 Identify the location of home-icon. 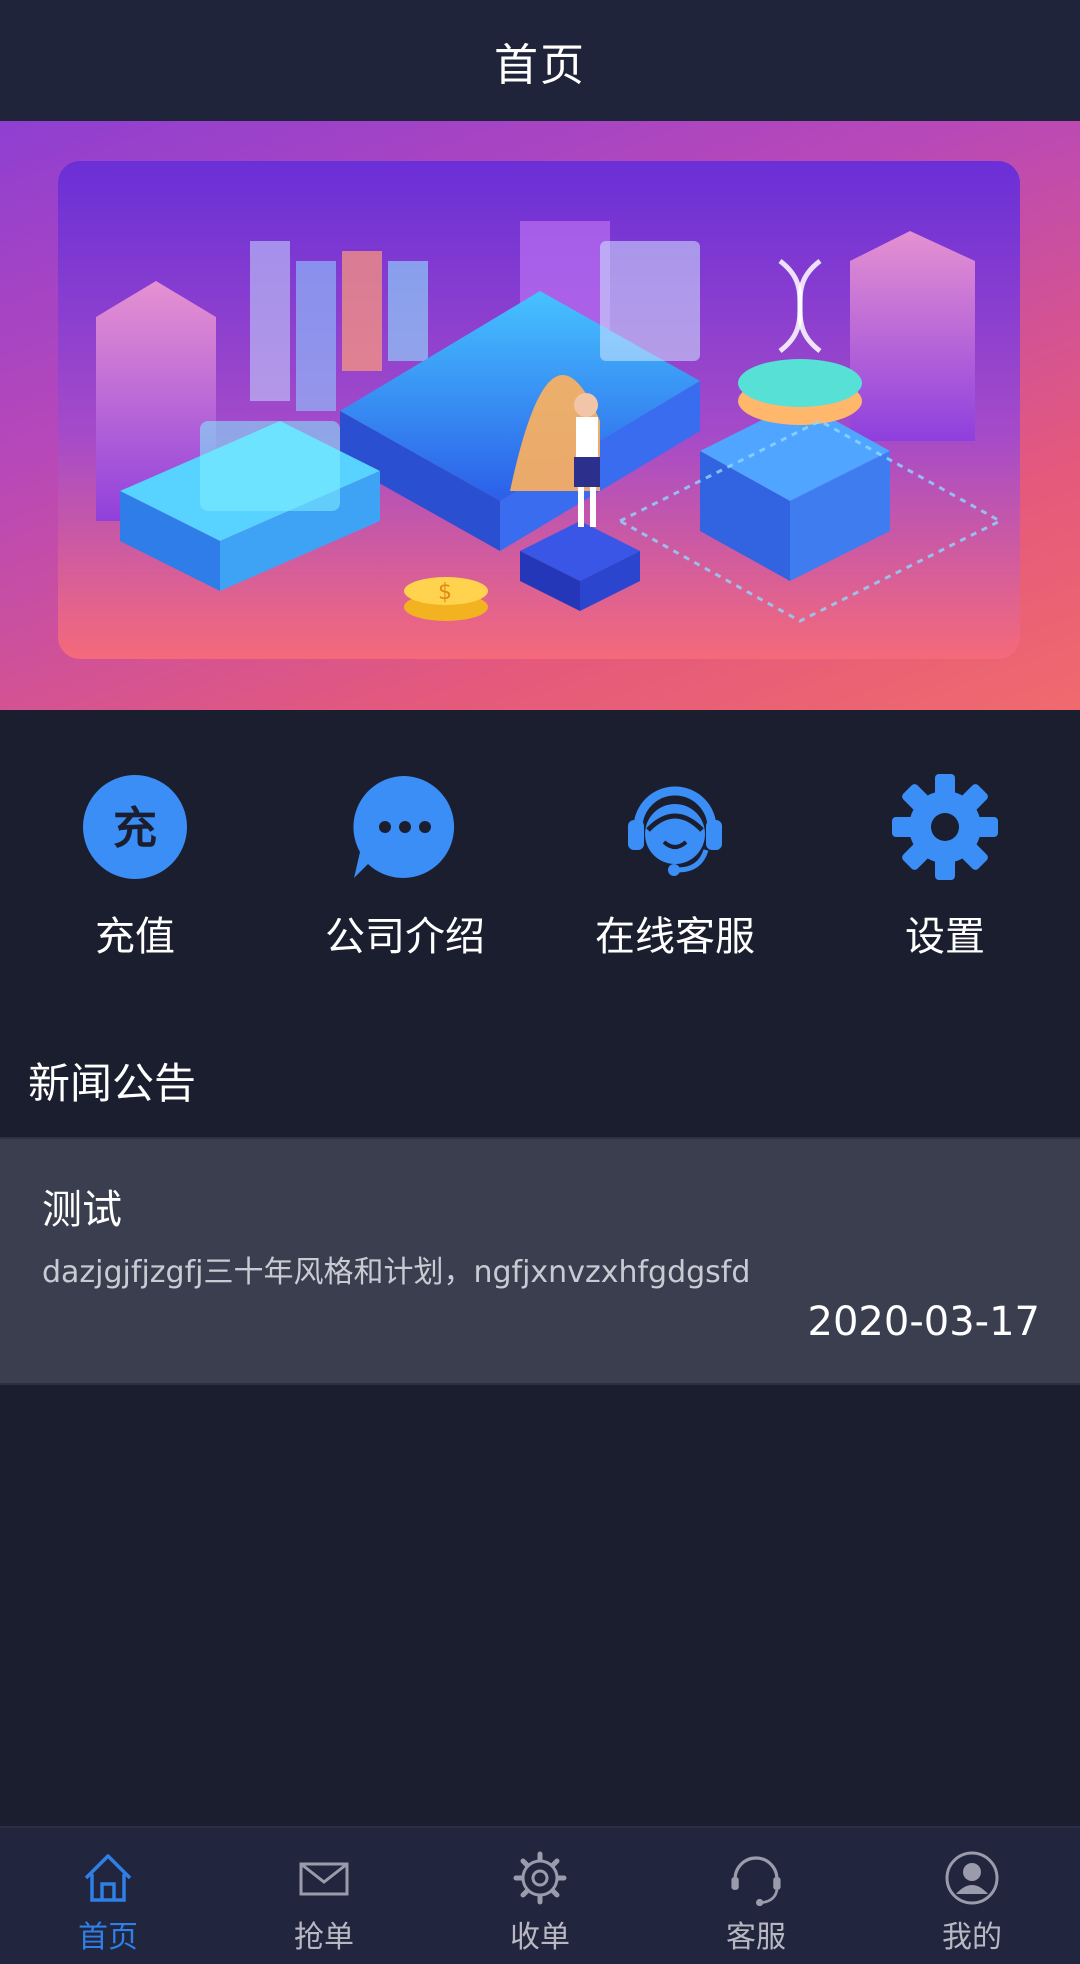
(108, 1878).